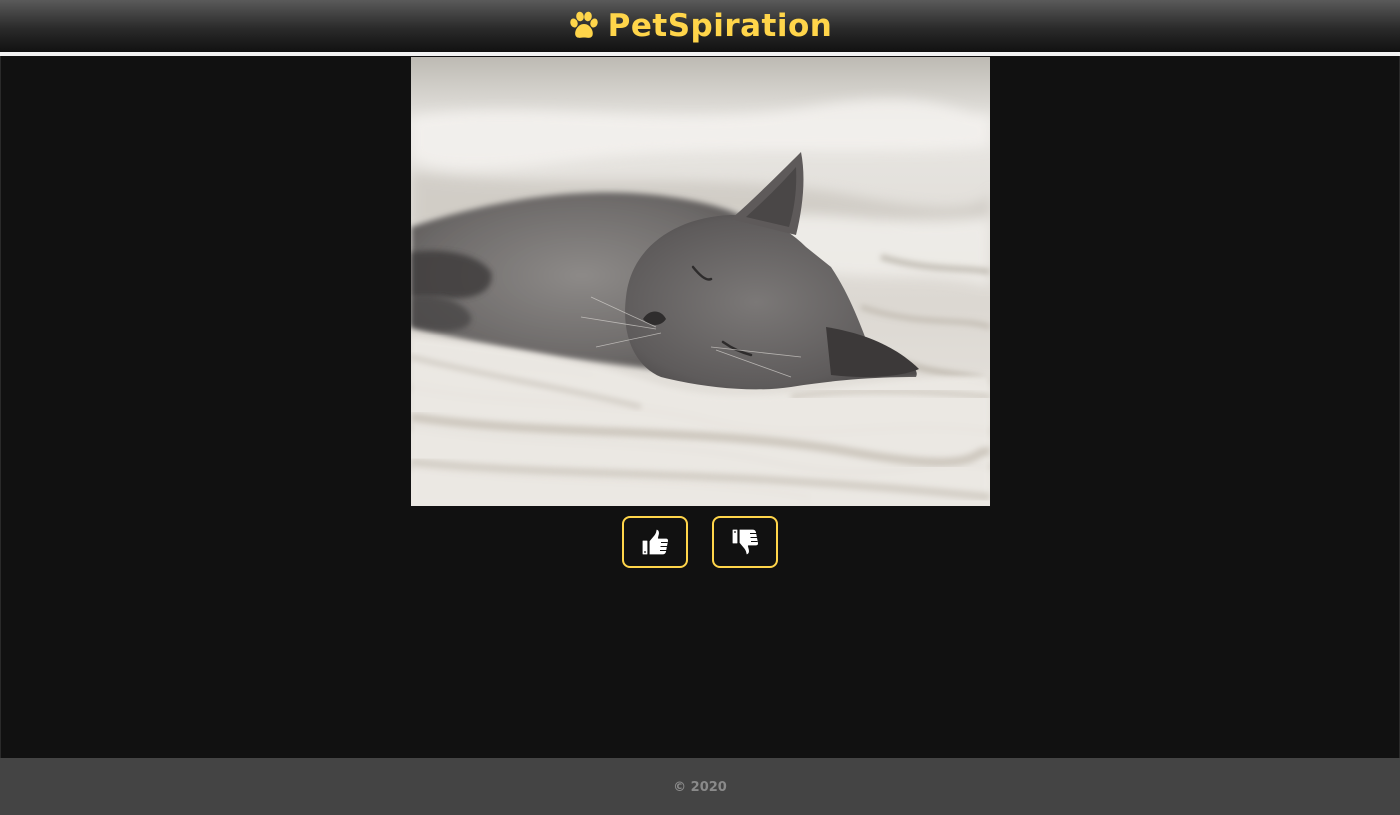  I want to click on vote-controls, so click(700, 542).